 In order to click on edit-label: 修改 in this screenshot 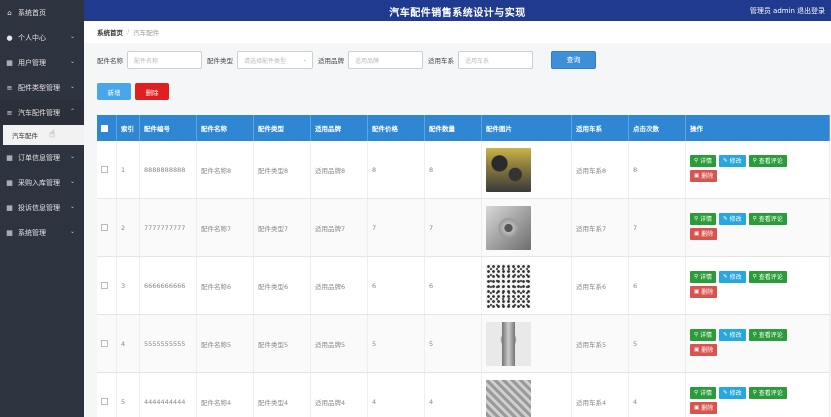, I will do `click(735, 335)`.